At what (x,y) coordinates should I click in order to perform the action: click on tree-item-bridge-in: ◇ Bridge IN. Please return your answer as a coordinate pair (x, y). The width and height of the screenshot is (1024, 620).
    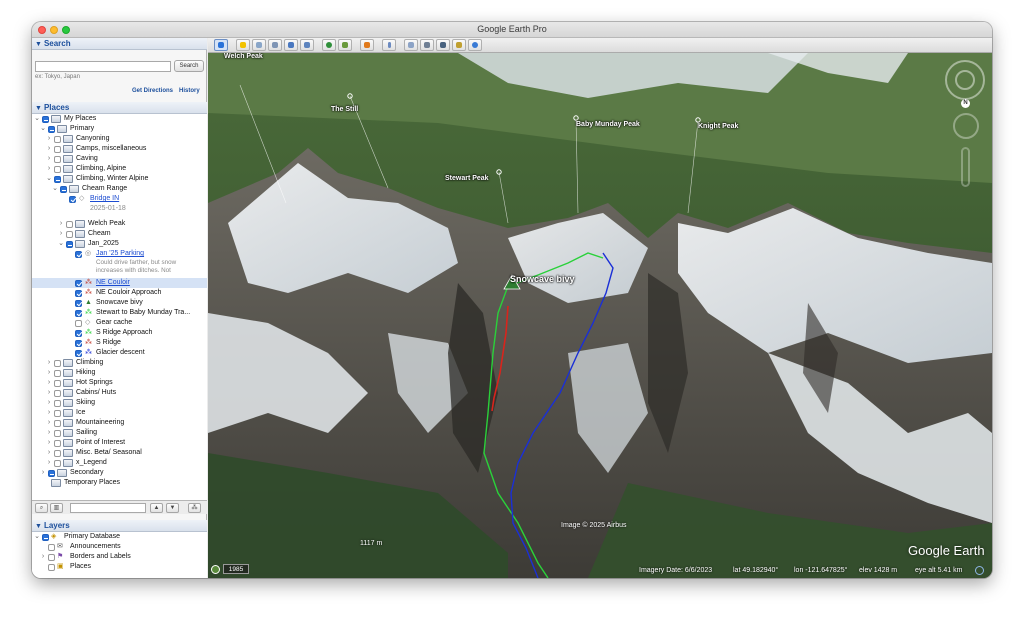
    Looking at the image, I should click on (119, 199).